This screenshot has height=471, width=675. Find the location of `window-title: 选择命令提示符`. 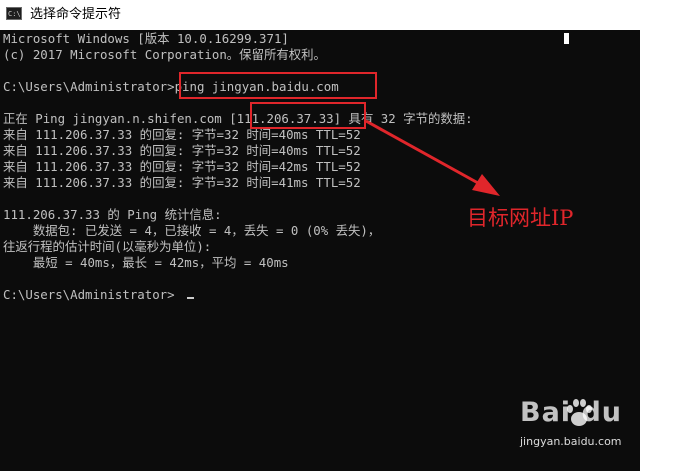

window-title: 选择命令提示符 is located at coordinates (76, 14).